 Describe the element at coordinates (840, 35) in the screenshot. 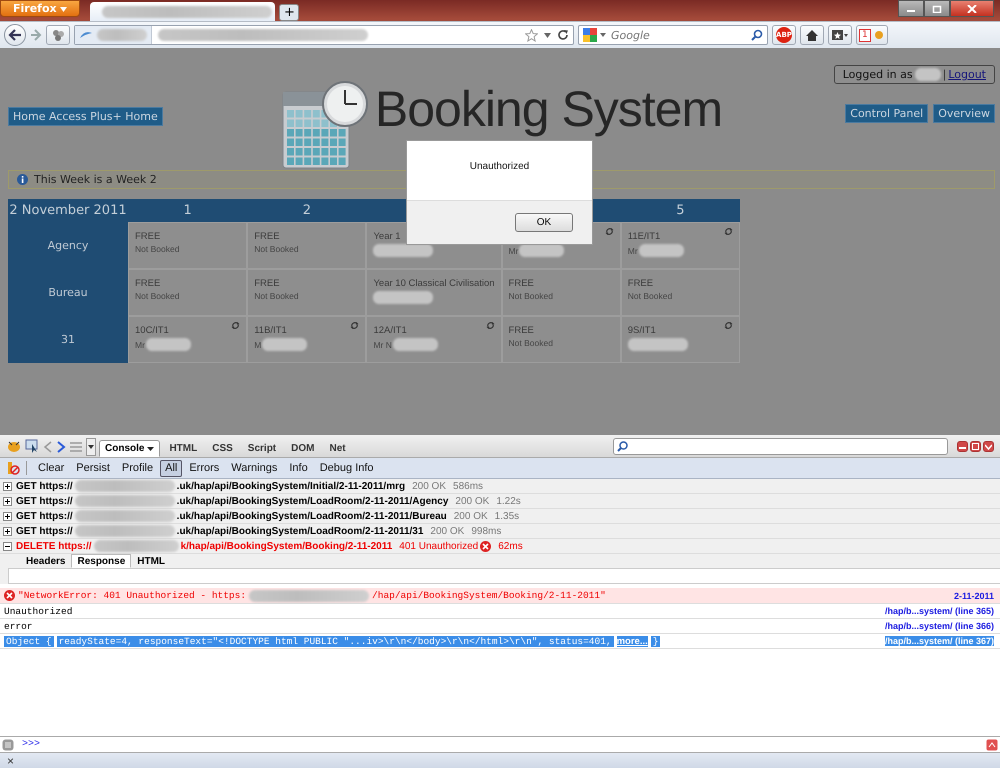

I see `bookmarks-button` at that location.